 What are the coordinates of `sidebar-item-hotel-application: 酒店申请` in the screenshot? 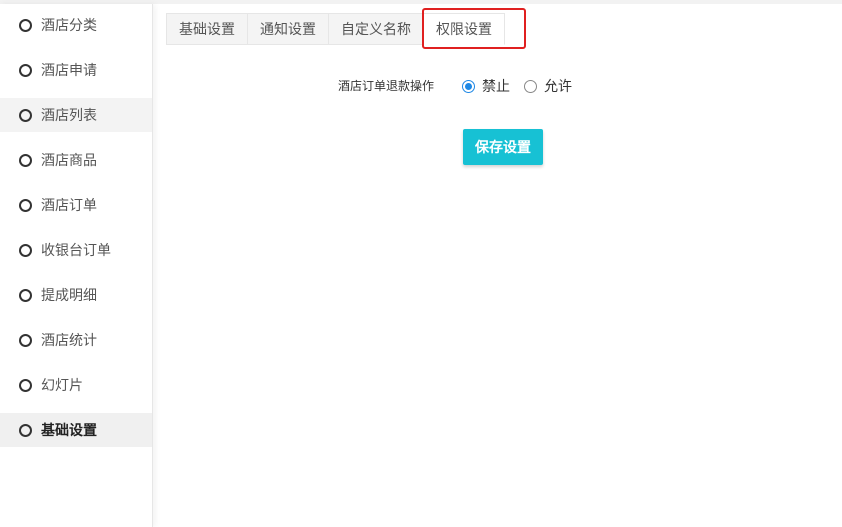 It's located at (76, 70).